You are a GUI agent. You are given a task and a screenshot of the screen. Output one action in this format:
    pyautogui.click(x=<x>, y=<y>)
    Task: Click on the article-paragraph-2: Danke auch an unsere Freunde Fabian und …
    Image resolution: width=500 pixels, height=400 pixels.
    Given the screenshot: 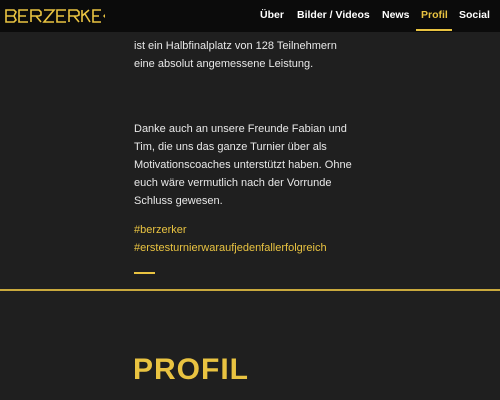 What is the action you would take?
    pyautogui.click(x=243, y=165)
    